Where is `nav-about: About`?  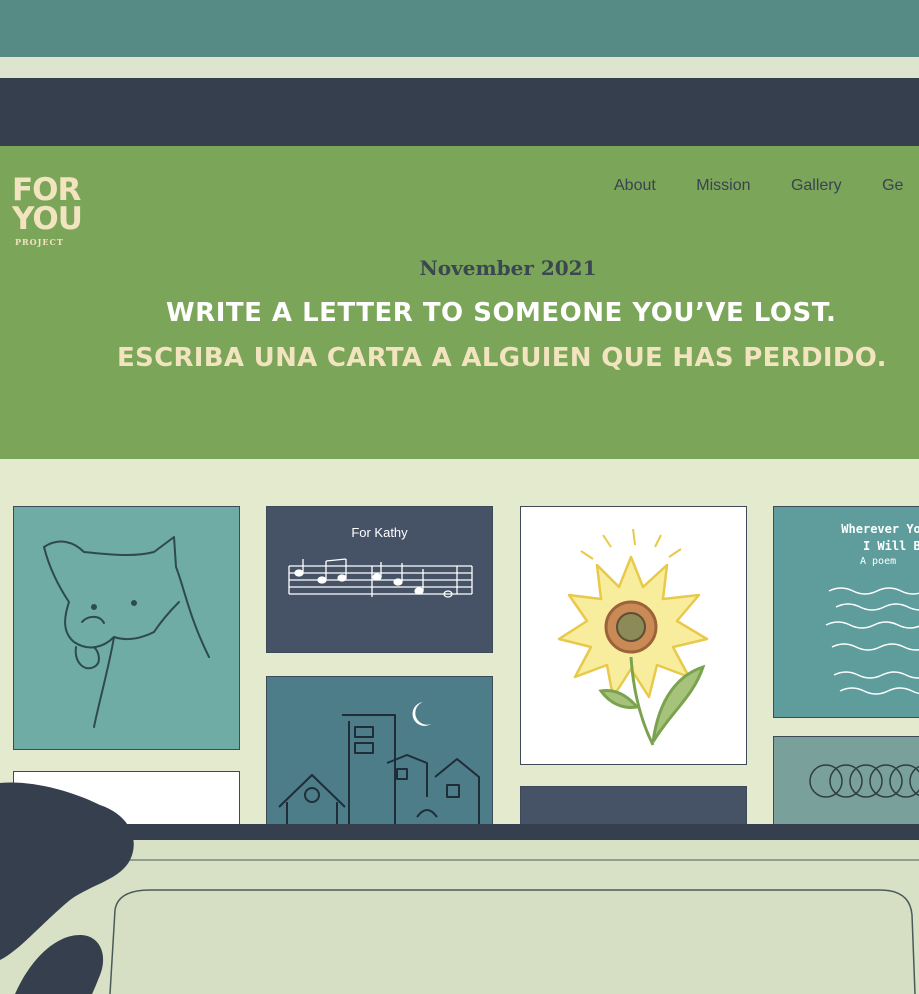
nav-about: About is located at coordinates (635, 186).